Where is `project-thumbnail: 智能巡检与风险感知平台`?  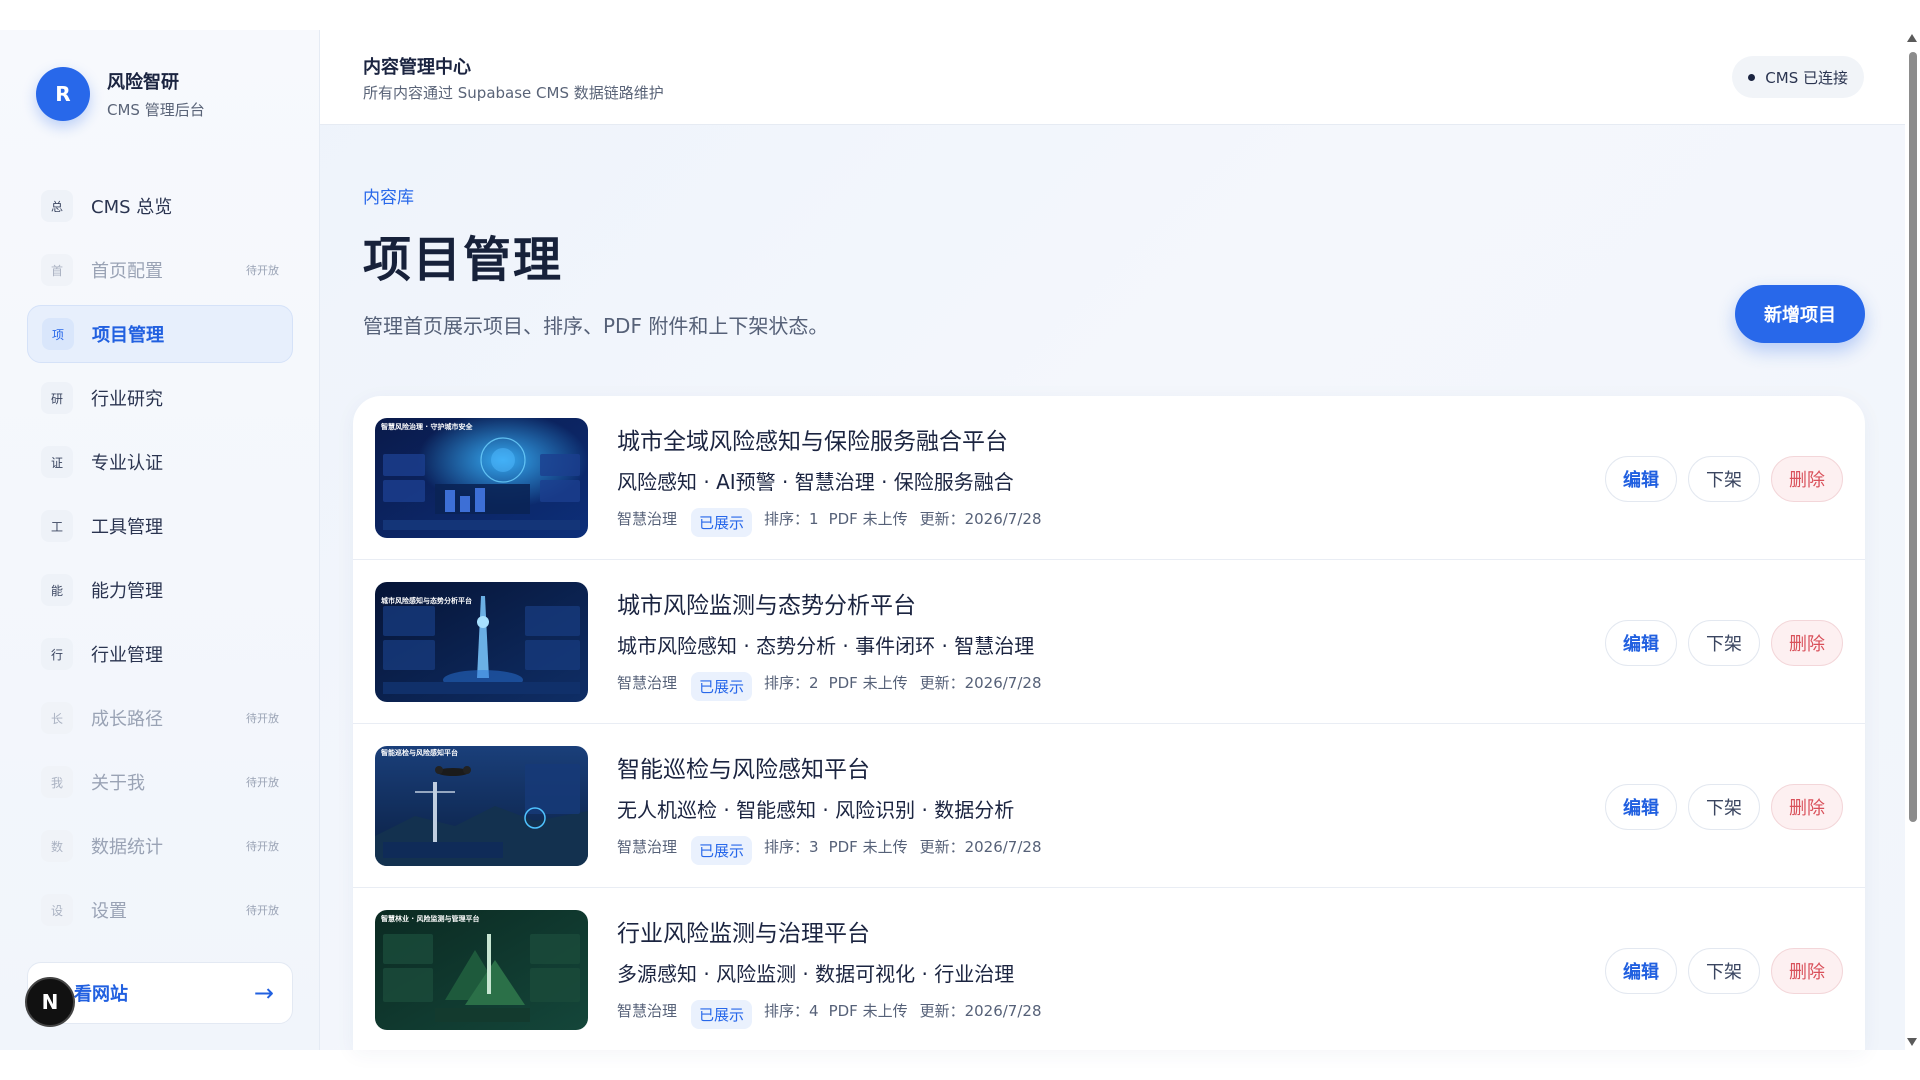 project-thumbnail: 智能巡检与风险感知平台 is located at coordinates (481, 806).